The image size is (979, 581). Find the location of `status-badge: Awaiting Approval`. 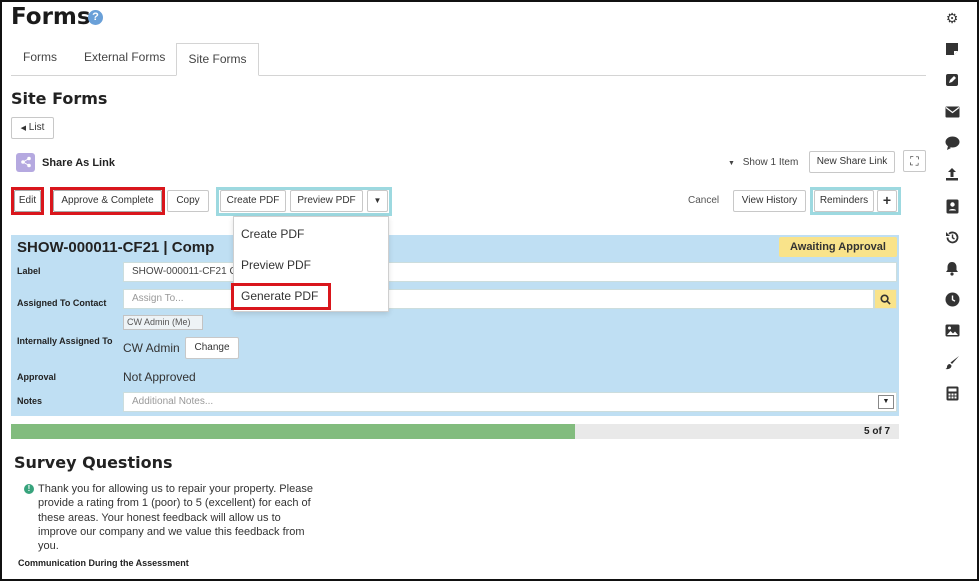

status-badge: Awaiting Approval is located at coordinates (838, 247).